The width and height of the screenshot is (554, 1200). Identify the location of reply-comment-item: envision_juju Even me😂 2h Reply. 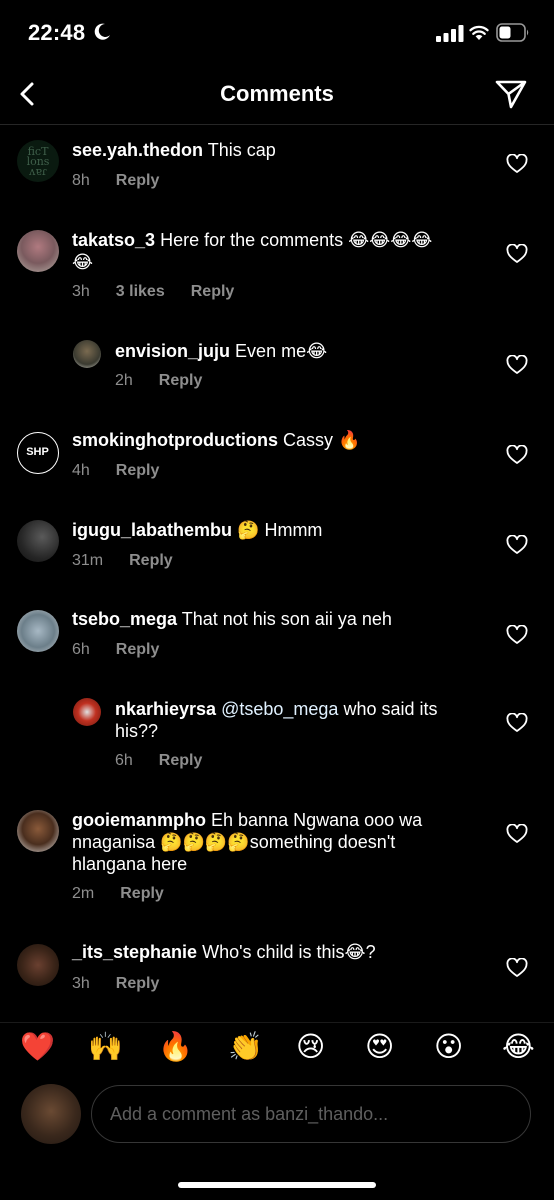
(277, 365).